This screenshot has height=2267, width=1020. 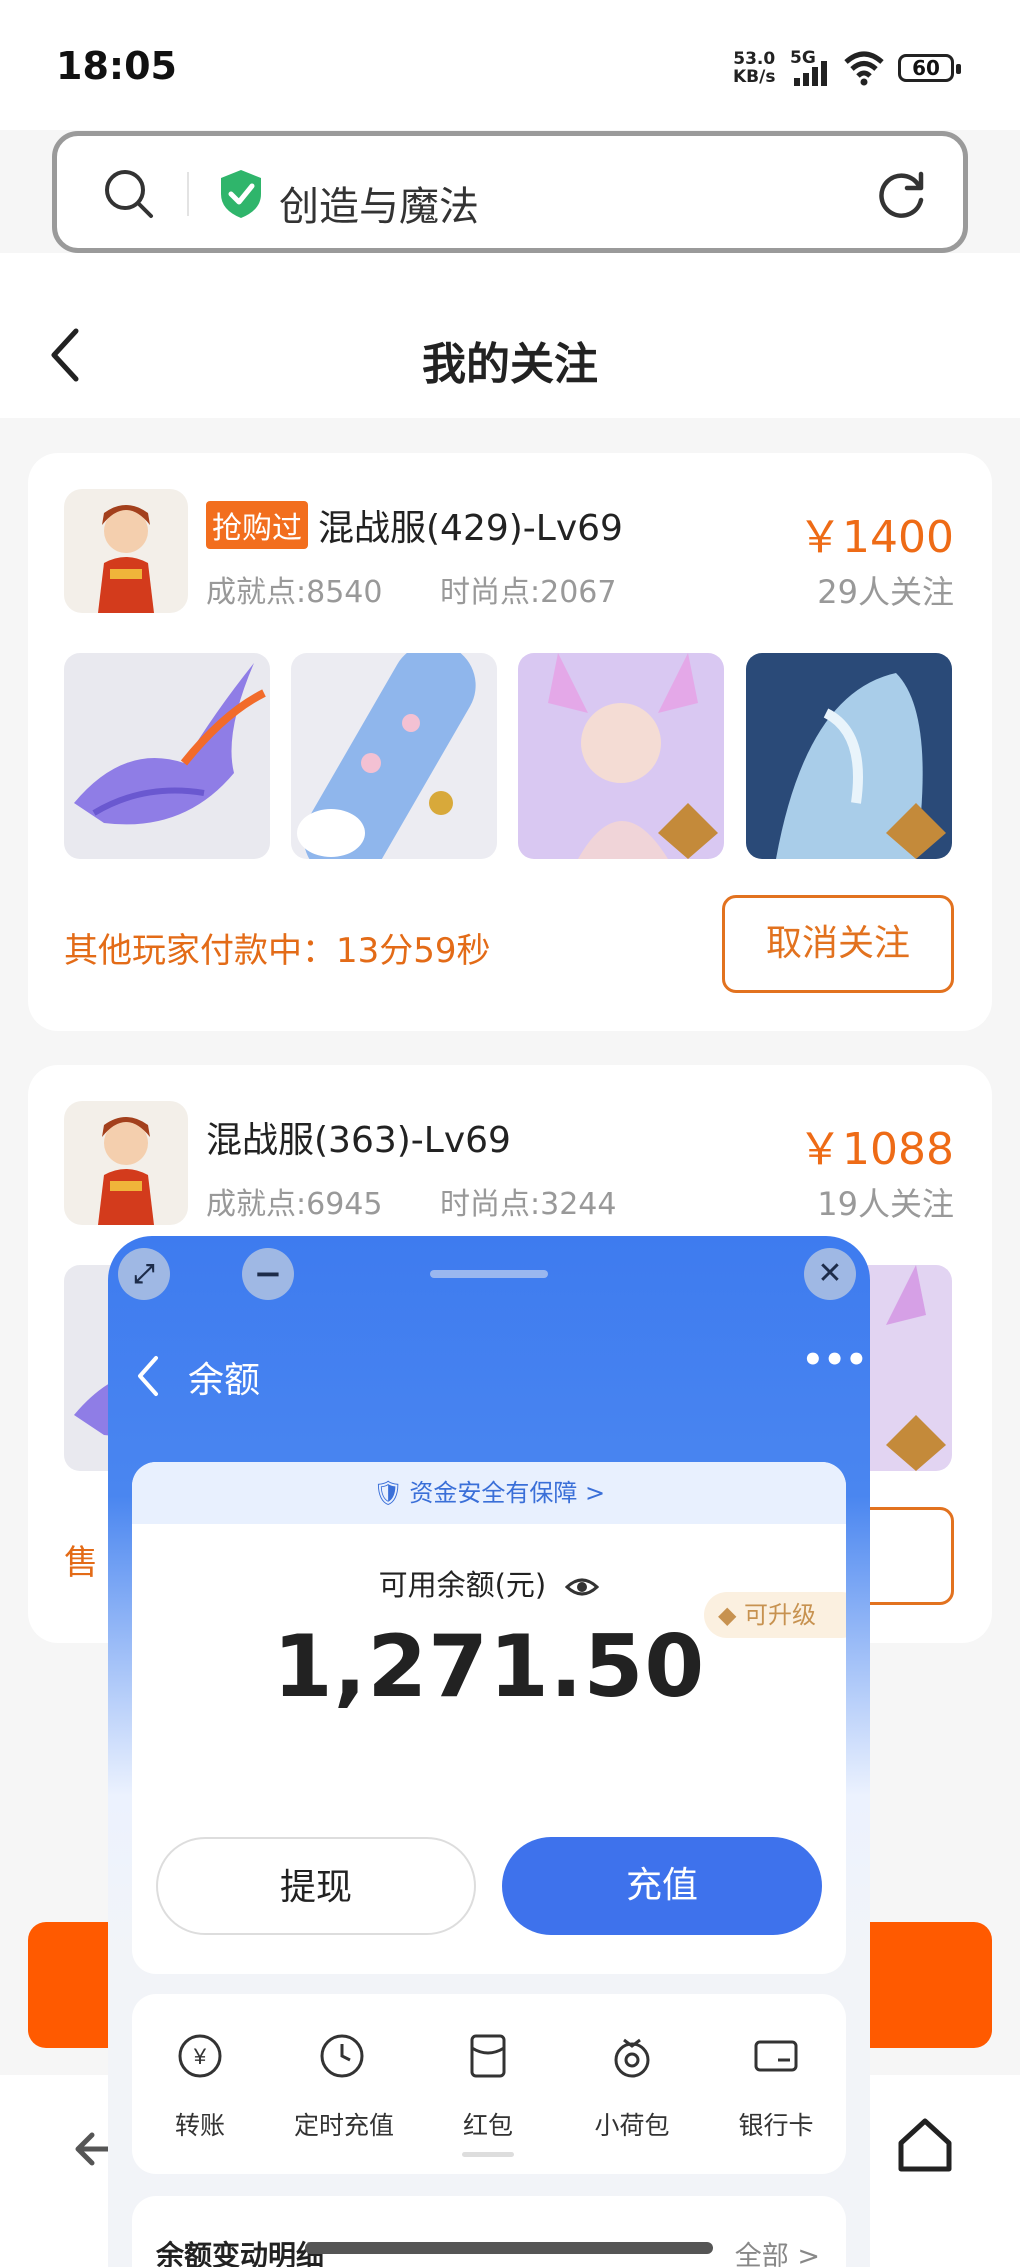 I want to click on page-header: 我的关注, so click(x=510, y=335).